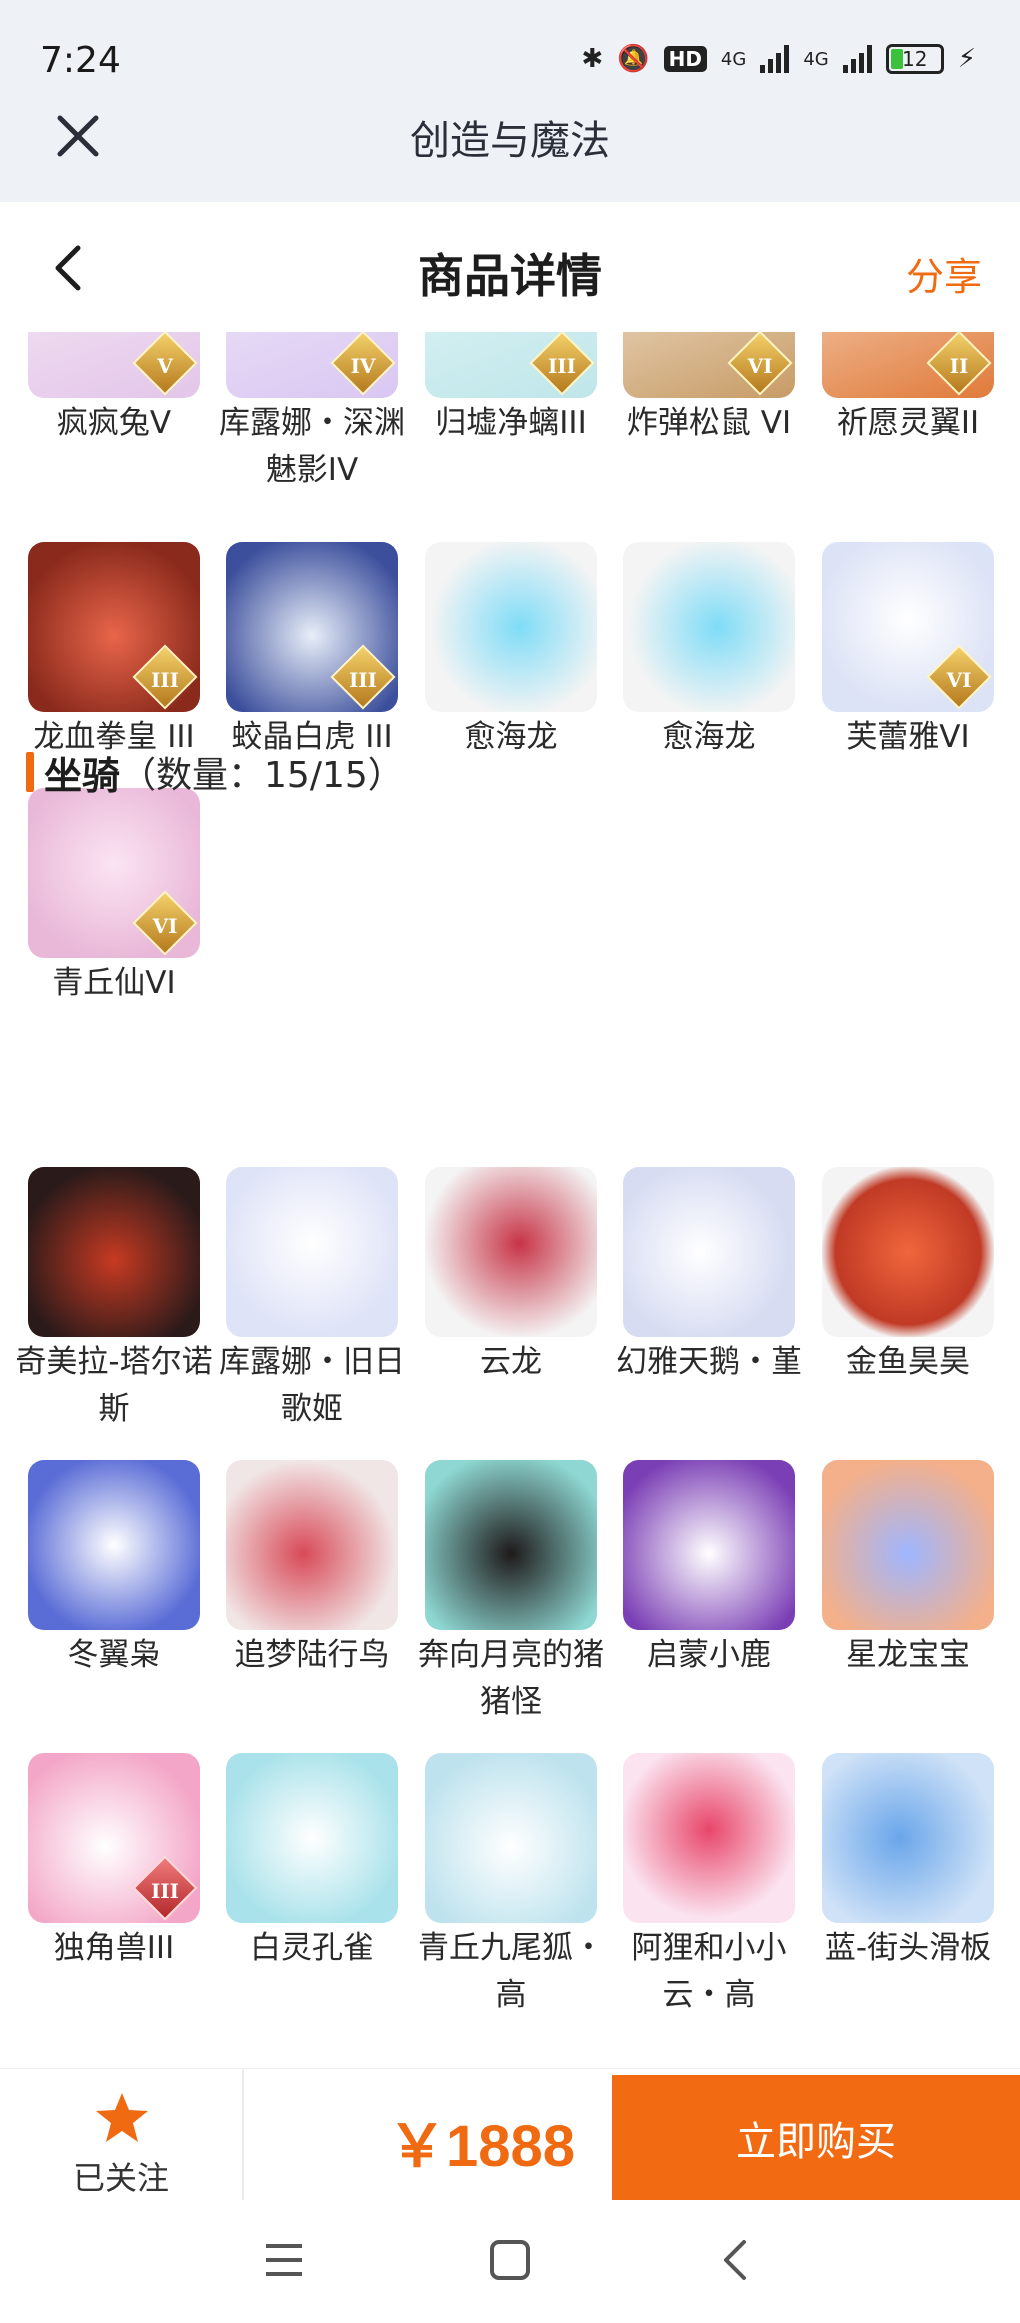 This screenshot has width=1020, height=2323. What do you see at coordinates (709, 1362) in the screenshot?
I see `mount-name: 幻雅天鹅・堇` at bounding box center [709, 1362].